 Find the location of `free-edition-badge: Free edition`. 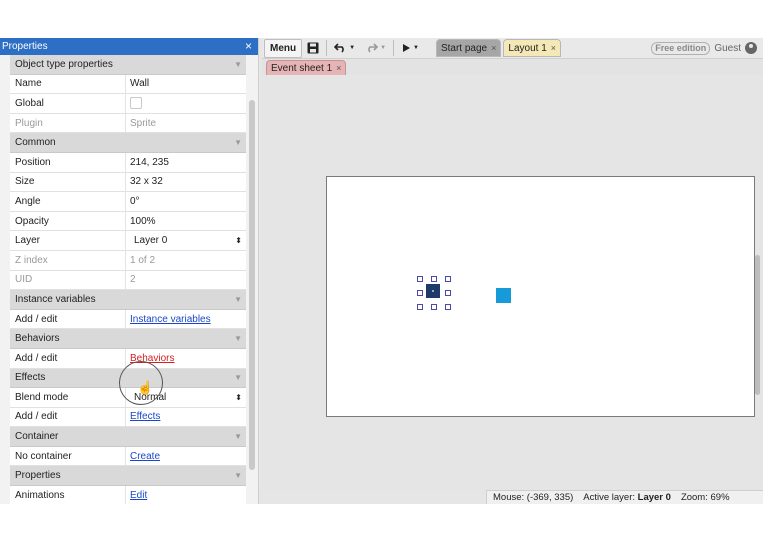

free-edition-badge: Free edition is located at coordinates (681, 48).